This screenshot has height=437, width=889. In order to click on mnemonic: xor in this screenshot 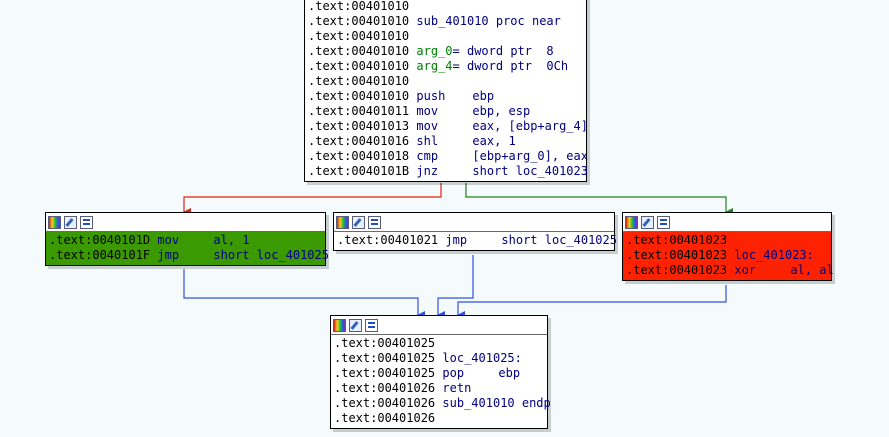, I will do `click(745, 270)`.